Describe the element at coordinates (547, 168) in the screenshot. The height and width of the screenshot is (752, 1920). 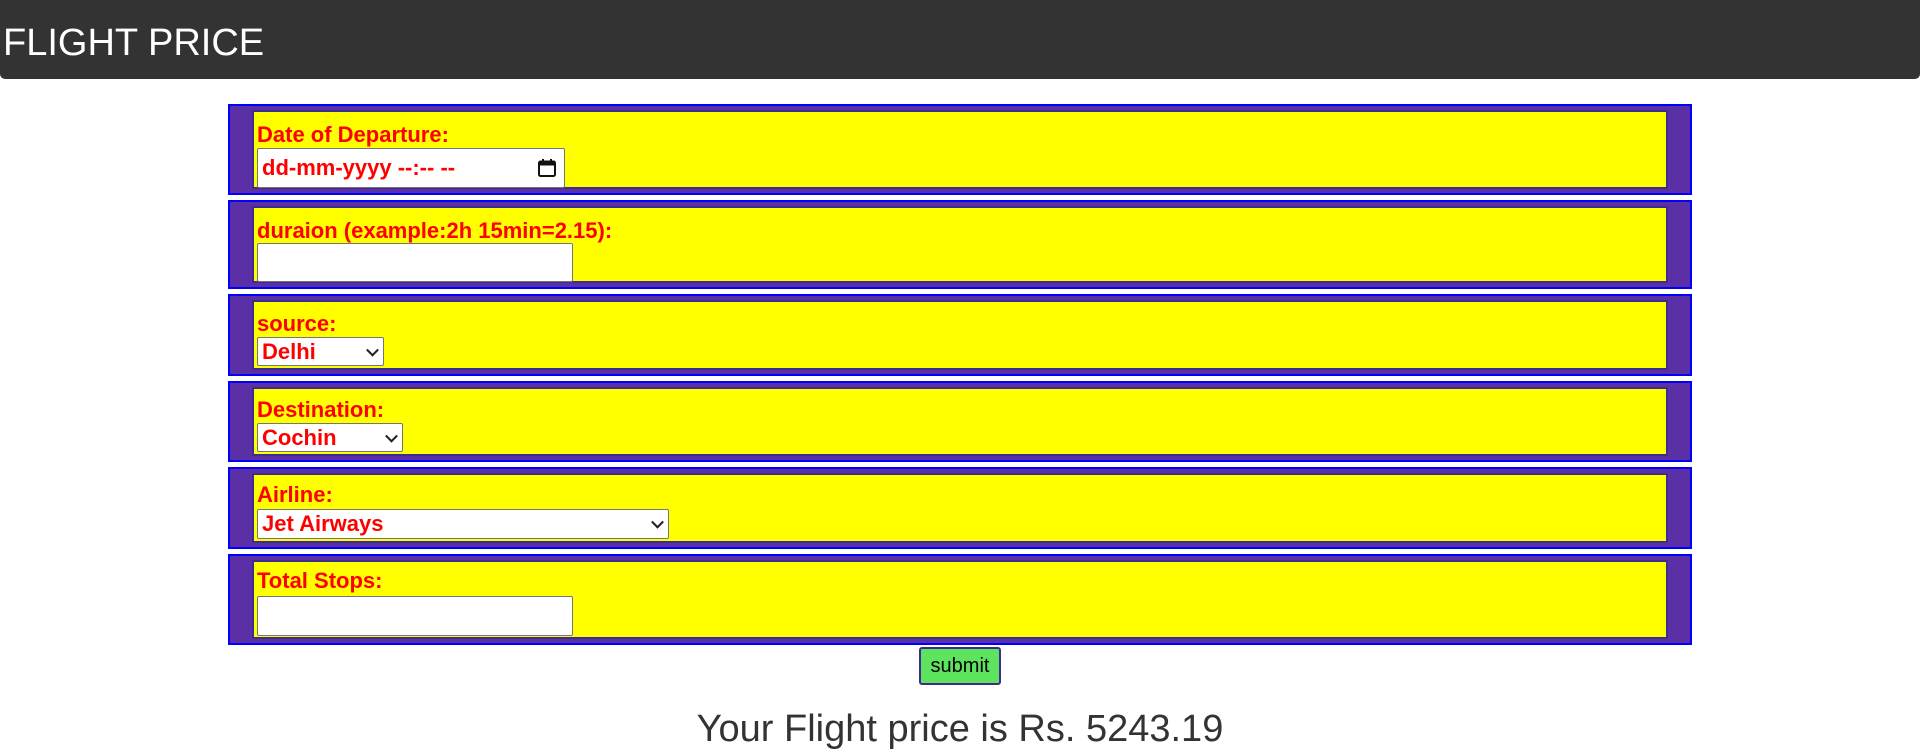
I see `calendar-icon` at that location.